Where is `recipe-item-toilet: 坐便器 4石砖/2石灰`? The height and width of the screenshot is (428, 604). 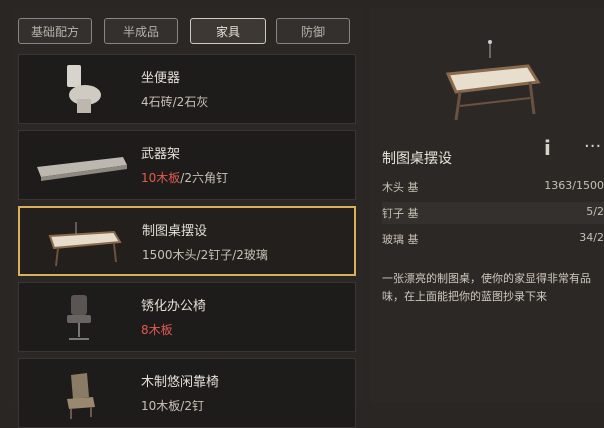 recipe-item-toilet: 坐便器 4石砖/2石灰 is located at coordinates (187, 89).